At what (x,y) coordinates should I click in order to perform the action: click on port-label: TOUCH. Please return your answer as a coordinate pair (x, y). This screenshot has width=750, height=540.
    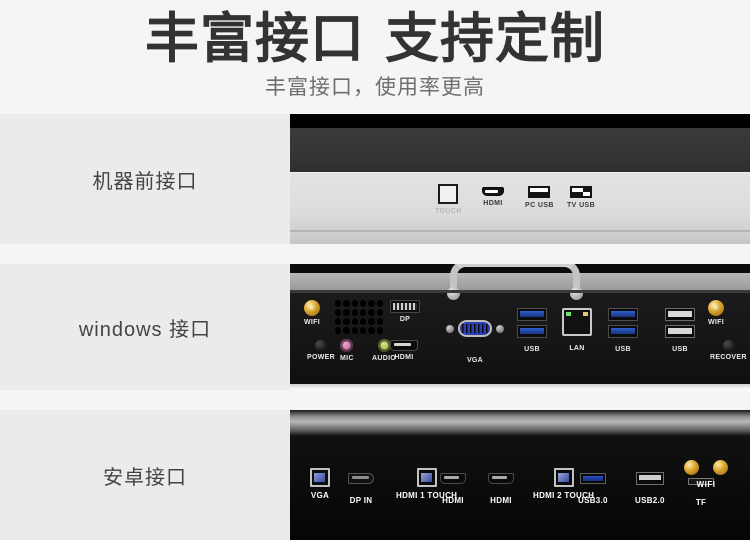
    Looking at the image, I should click on (448, 211).